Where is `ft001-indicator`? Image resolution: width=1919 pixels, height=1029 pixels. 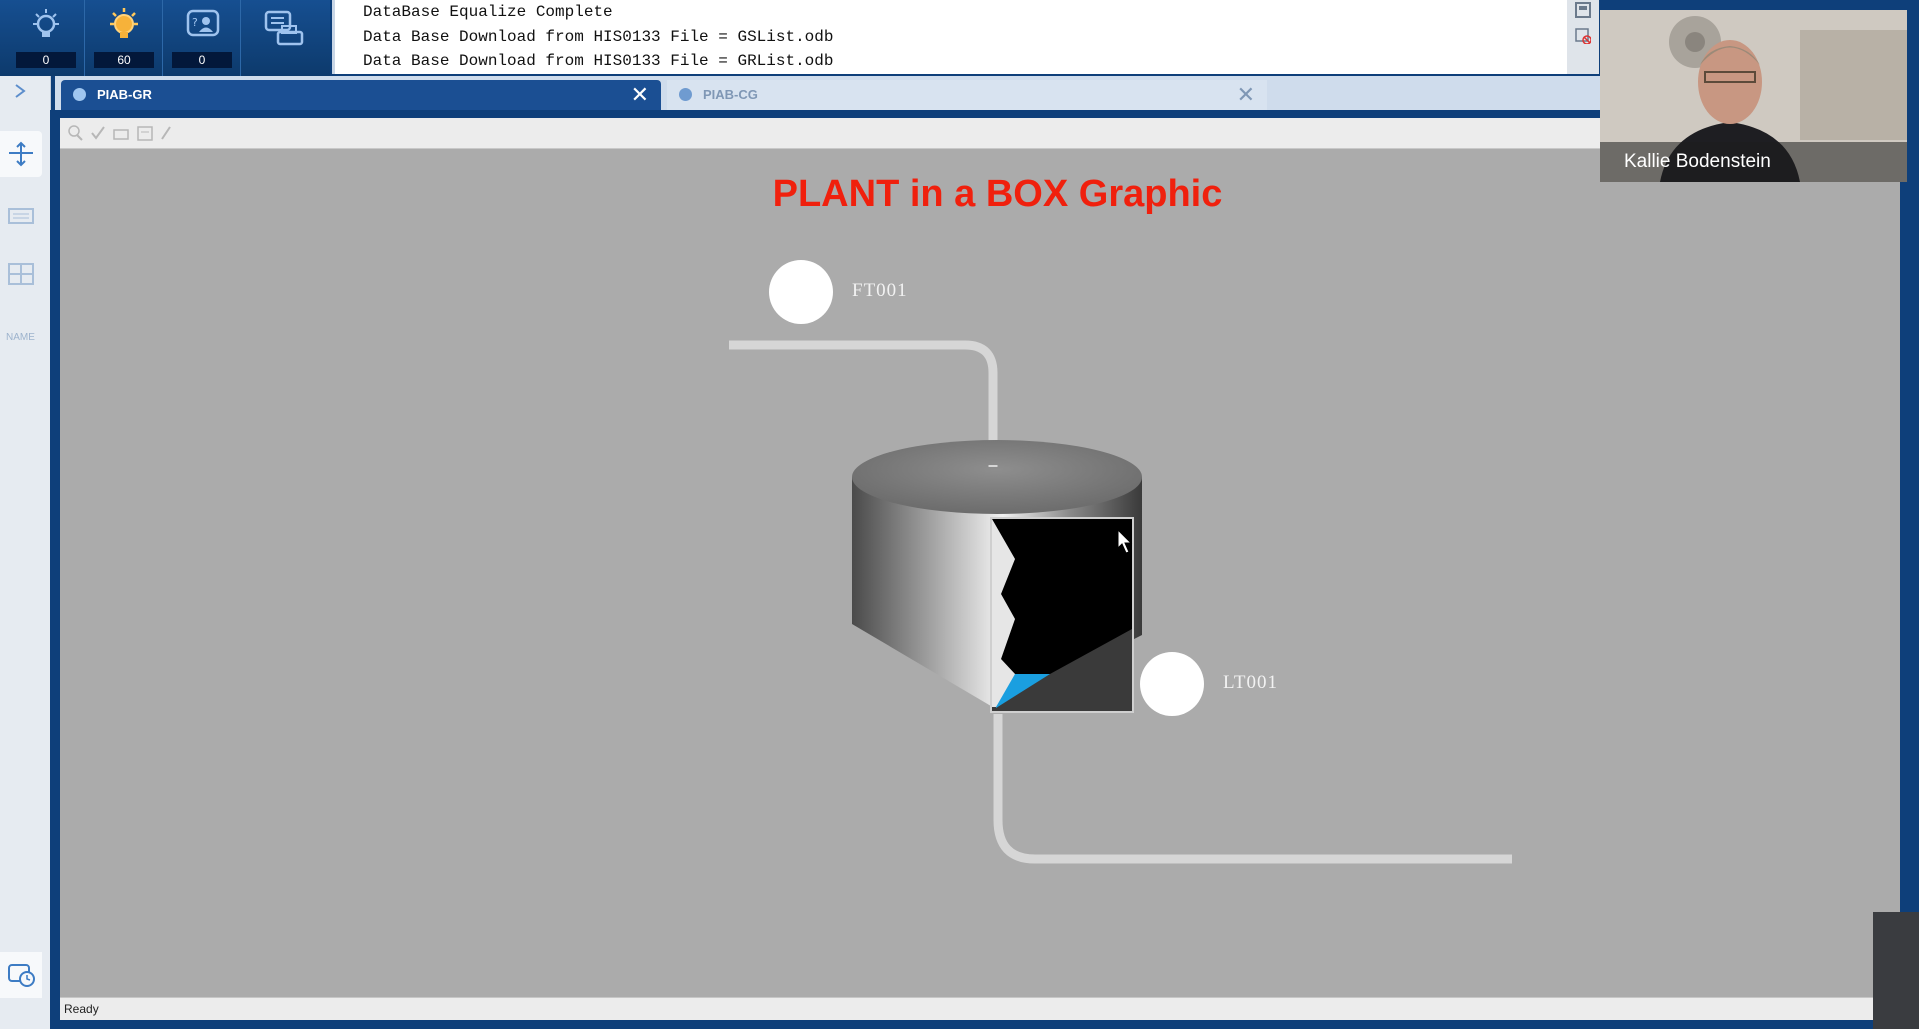
ft001-indicator is located at coordinates (801, 292).